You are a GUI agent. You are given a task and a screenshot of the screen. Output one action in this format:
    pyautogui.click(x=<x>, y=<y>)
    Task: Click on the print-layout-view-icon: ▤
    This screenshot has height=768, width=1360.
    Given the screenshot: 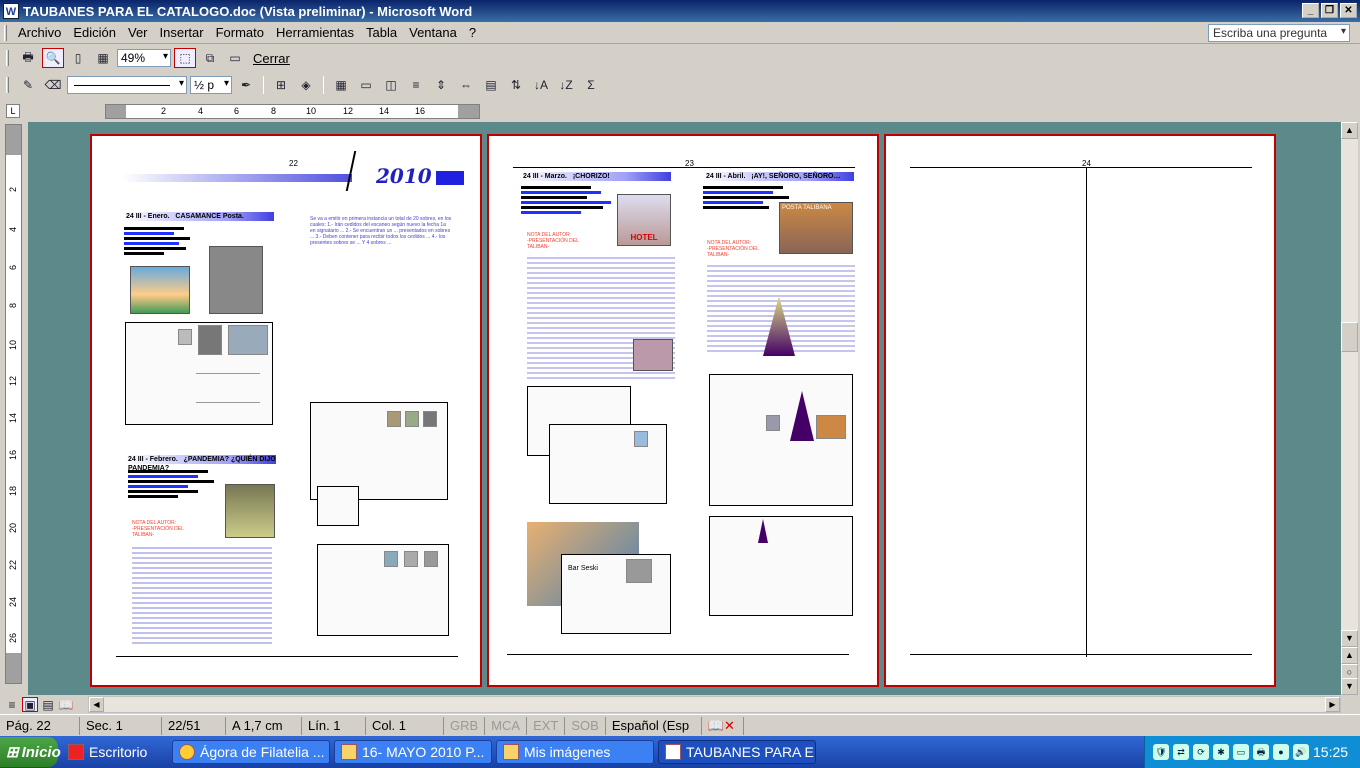 What is the action you would take?
    pyautogui.click(x=48, y=704)
    